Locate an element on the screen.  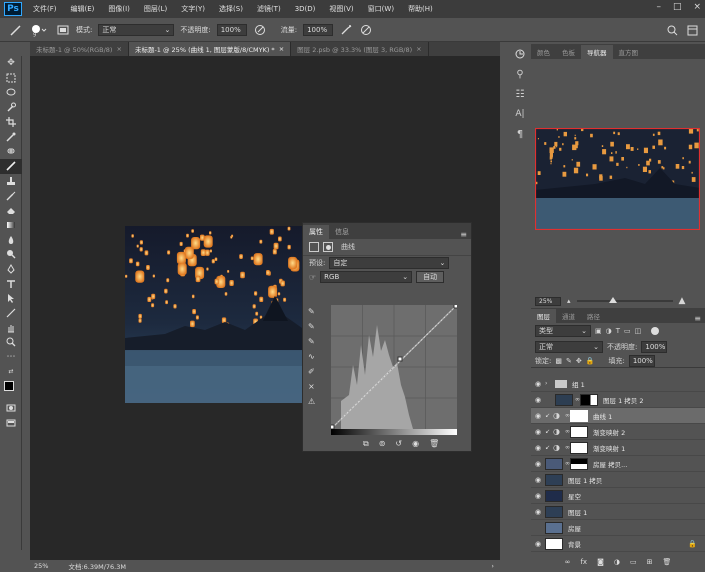
path-select-icon is located at coordinates (11, 298).